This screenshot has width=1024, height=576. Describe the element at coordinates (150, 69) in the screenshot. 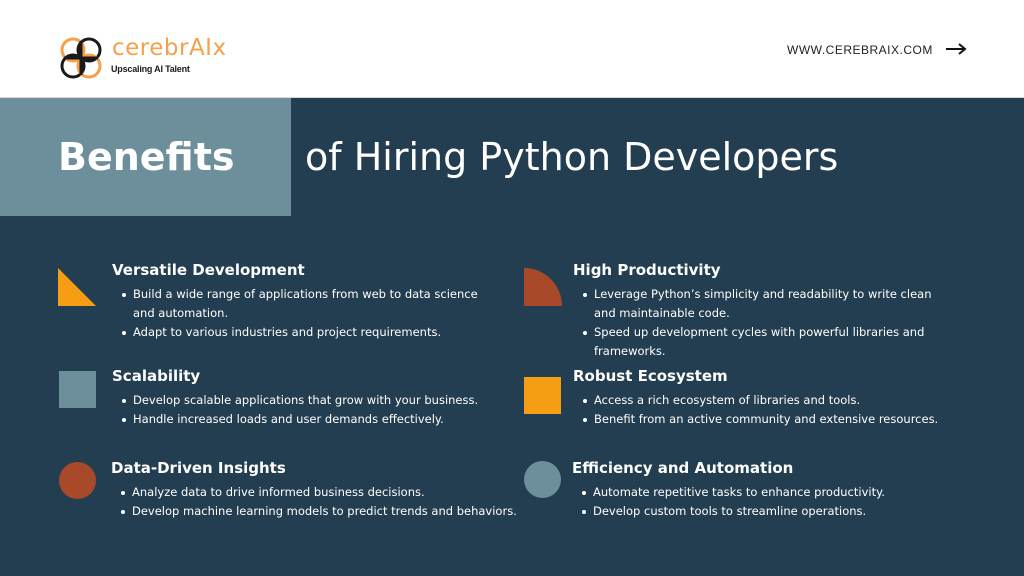

I see `brand-tagline: Upscaling AI Talent` at that location.